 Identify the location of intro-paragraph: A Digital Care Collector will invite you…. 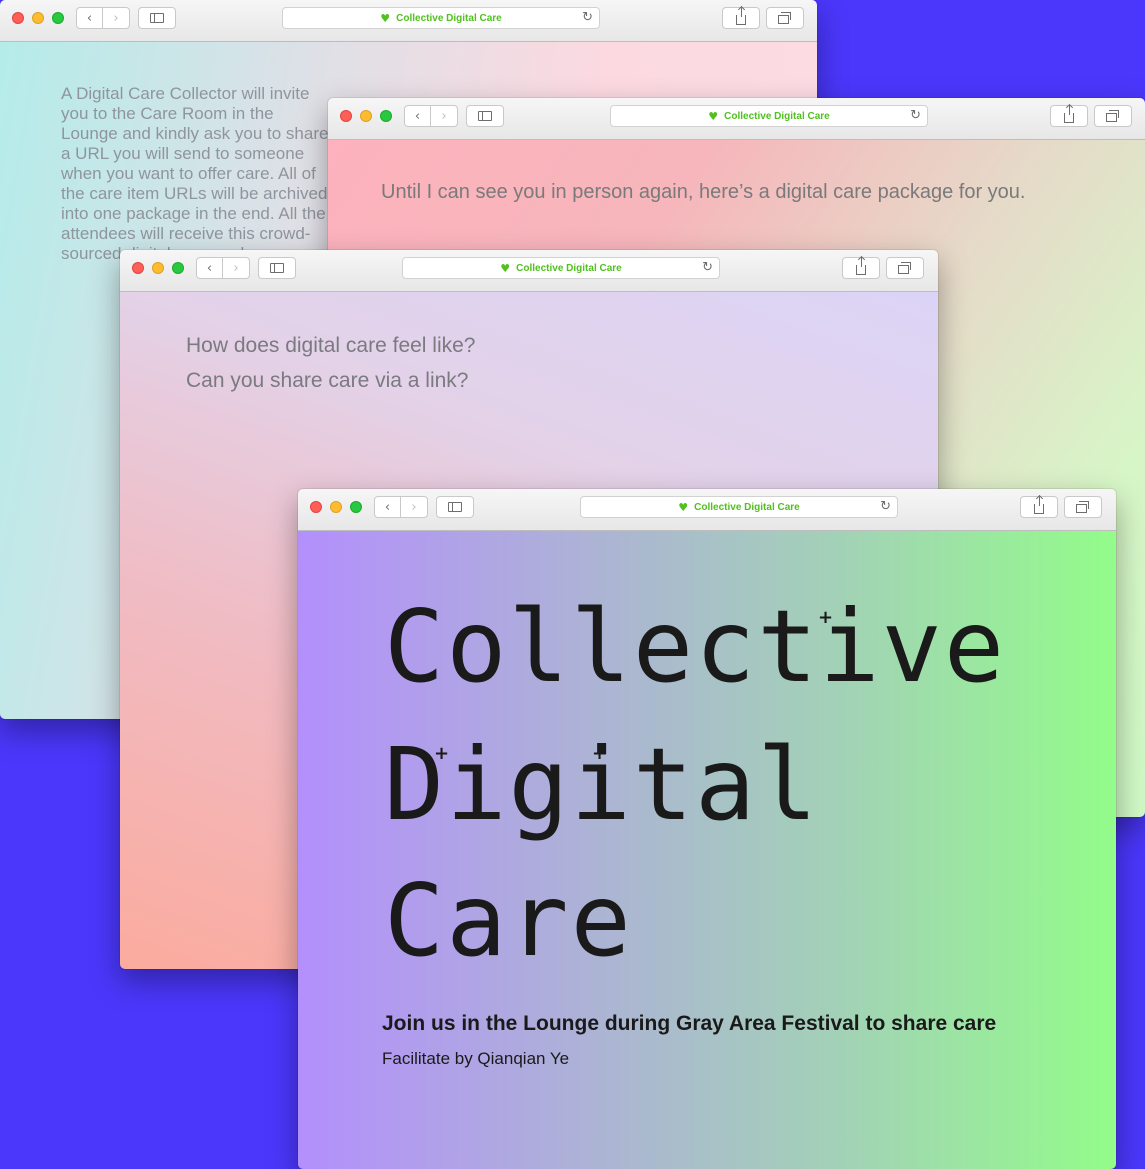
(195, 173).